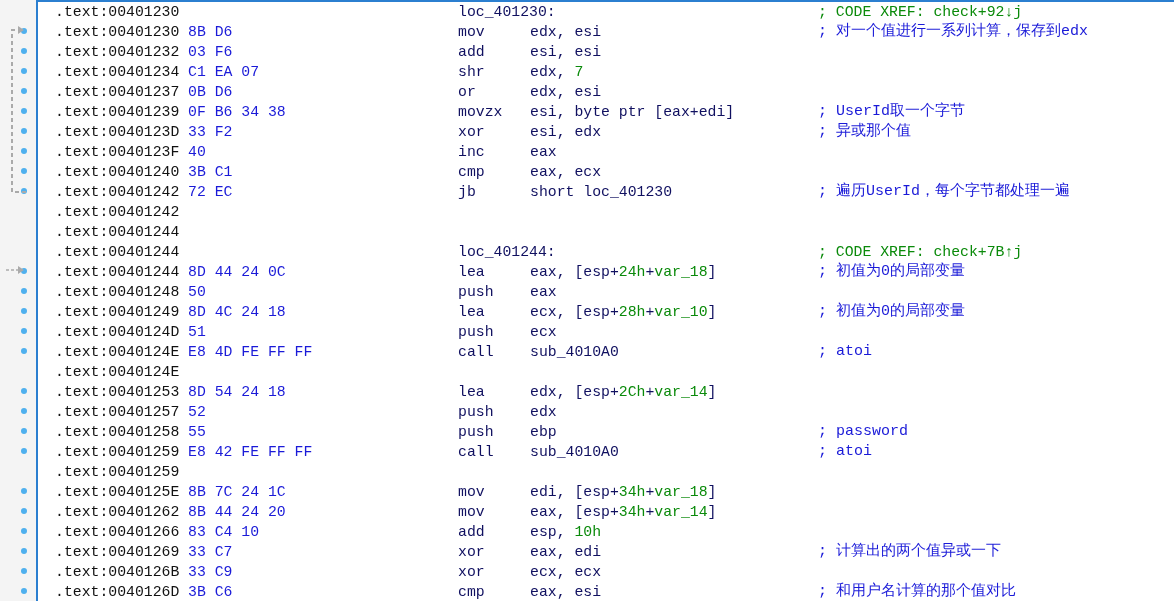 This screenshot has height=601, width=1174. What do you see at coordinates (476, 352) in the screenshot?
I see `mnemonic: call` at bounding box center [476, 352].